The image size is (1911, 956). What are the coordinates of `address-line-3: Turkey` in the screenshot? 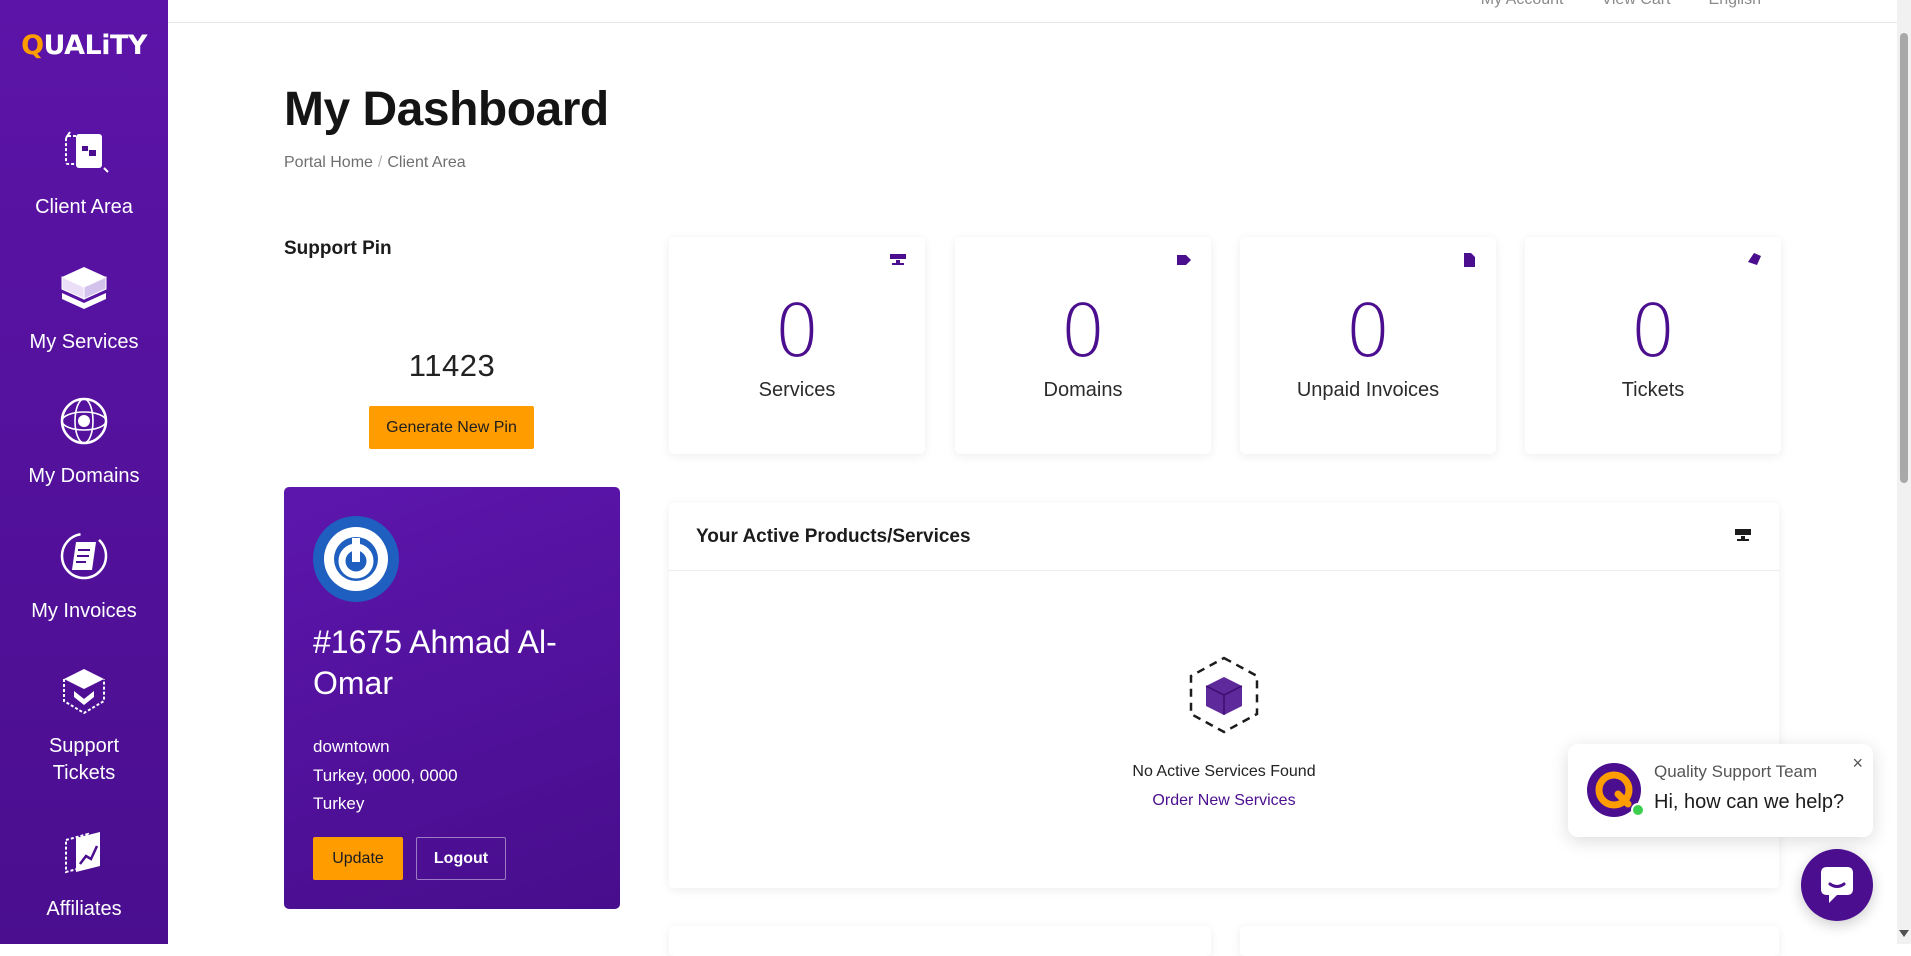 It's located at (339, 803).